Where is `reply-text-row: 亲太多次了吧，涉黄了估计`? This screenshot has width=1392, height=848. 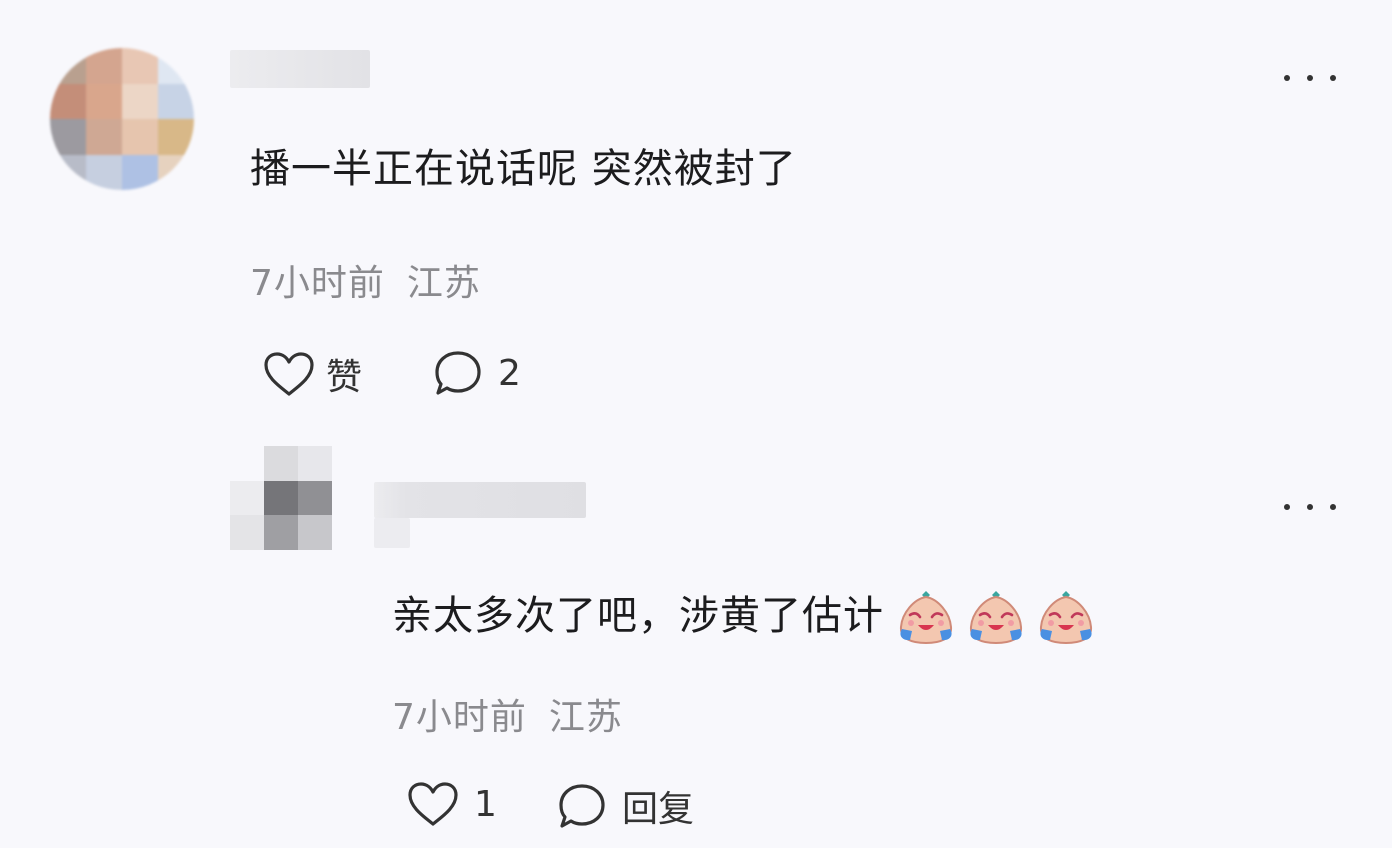 reply-text-row: 亲太多次了吧，涉黄了估计 is located at coordinates (744, 616).